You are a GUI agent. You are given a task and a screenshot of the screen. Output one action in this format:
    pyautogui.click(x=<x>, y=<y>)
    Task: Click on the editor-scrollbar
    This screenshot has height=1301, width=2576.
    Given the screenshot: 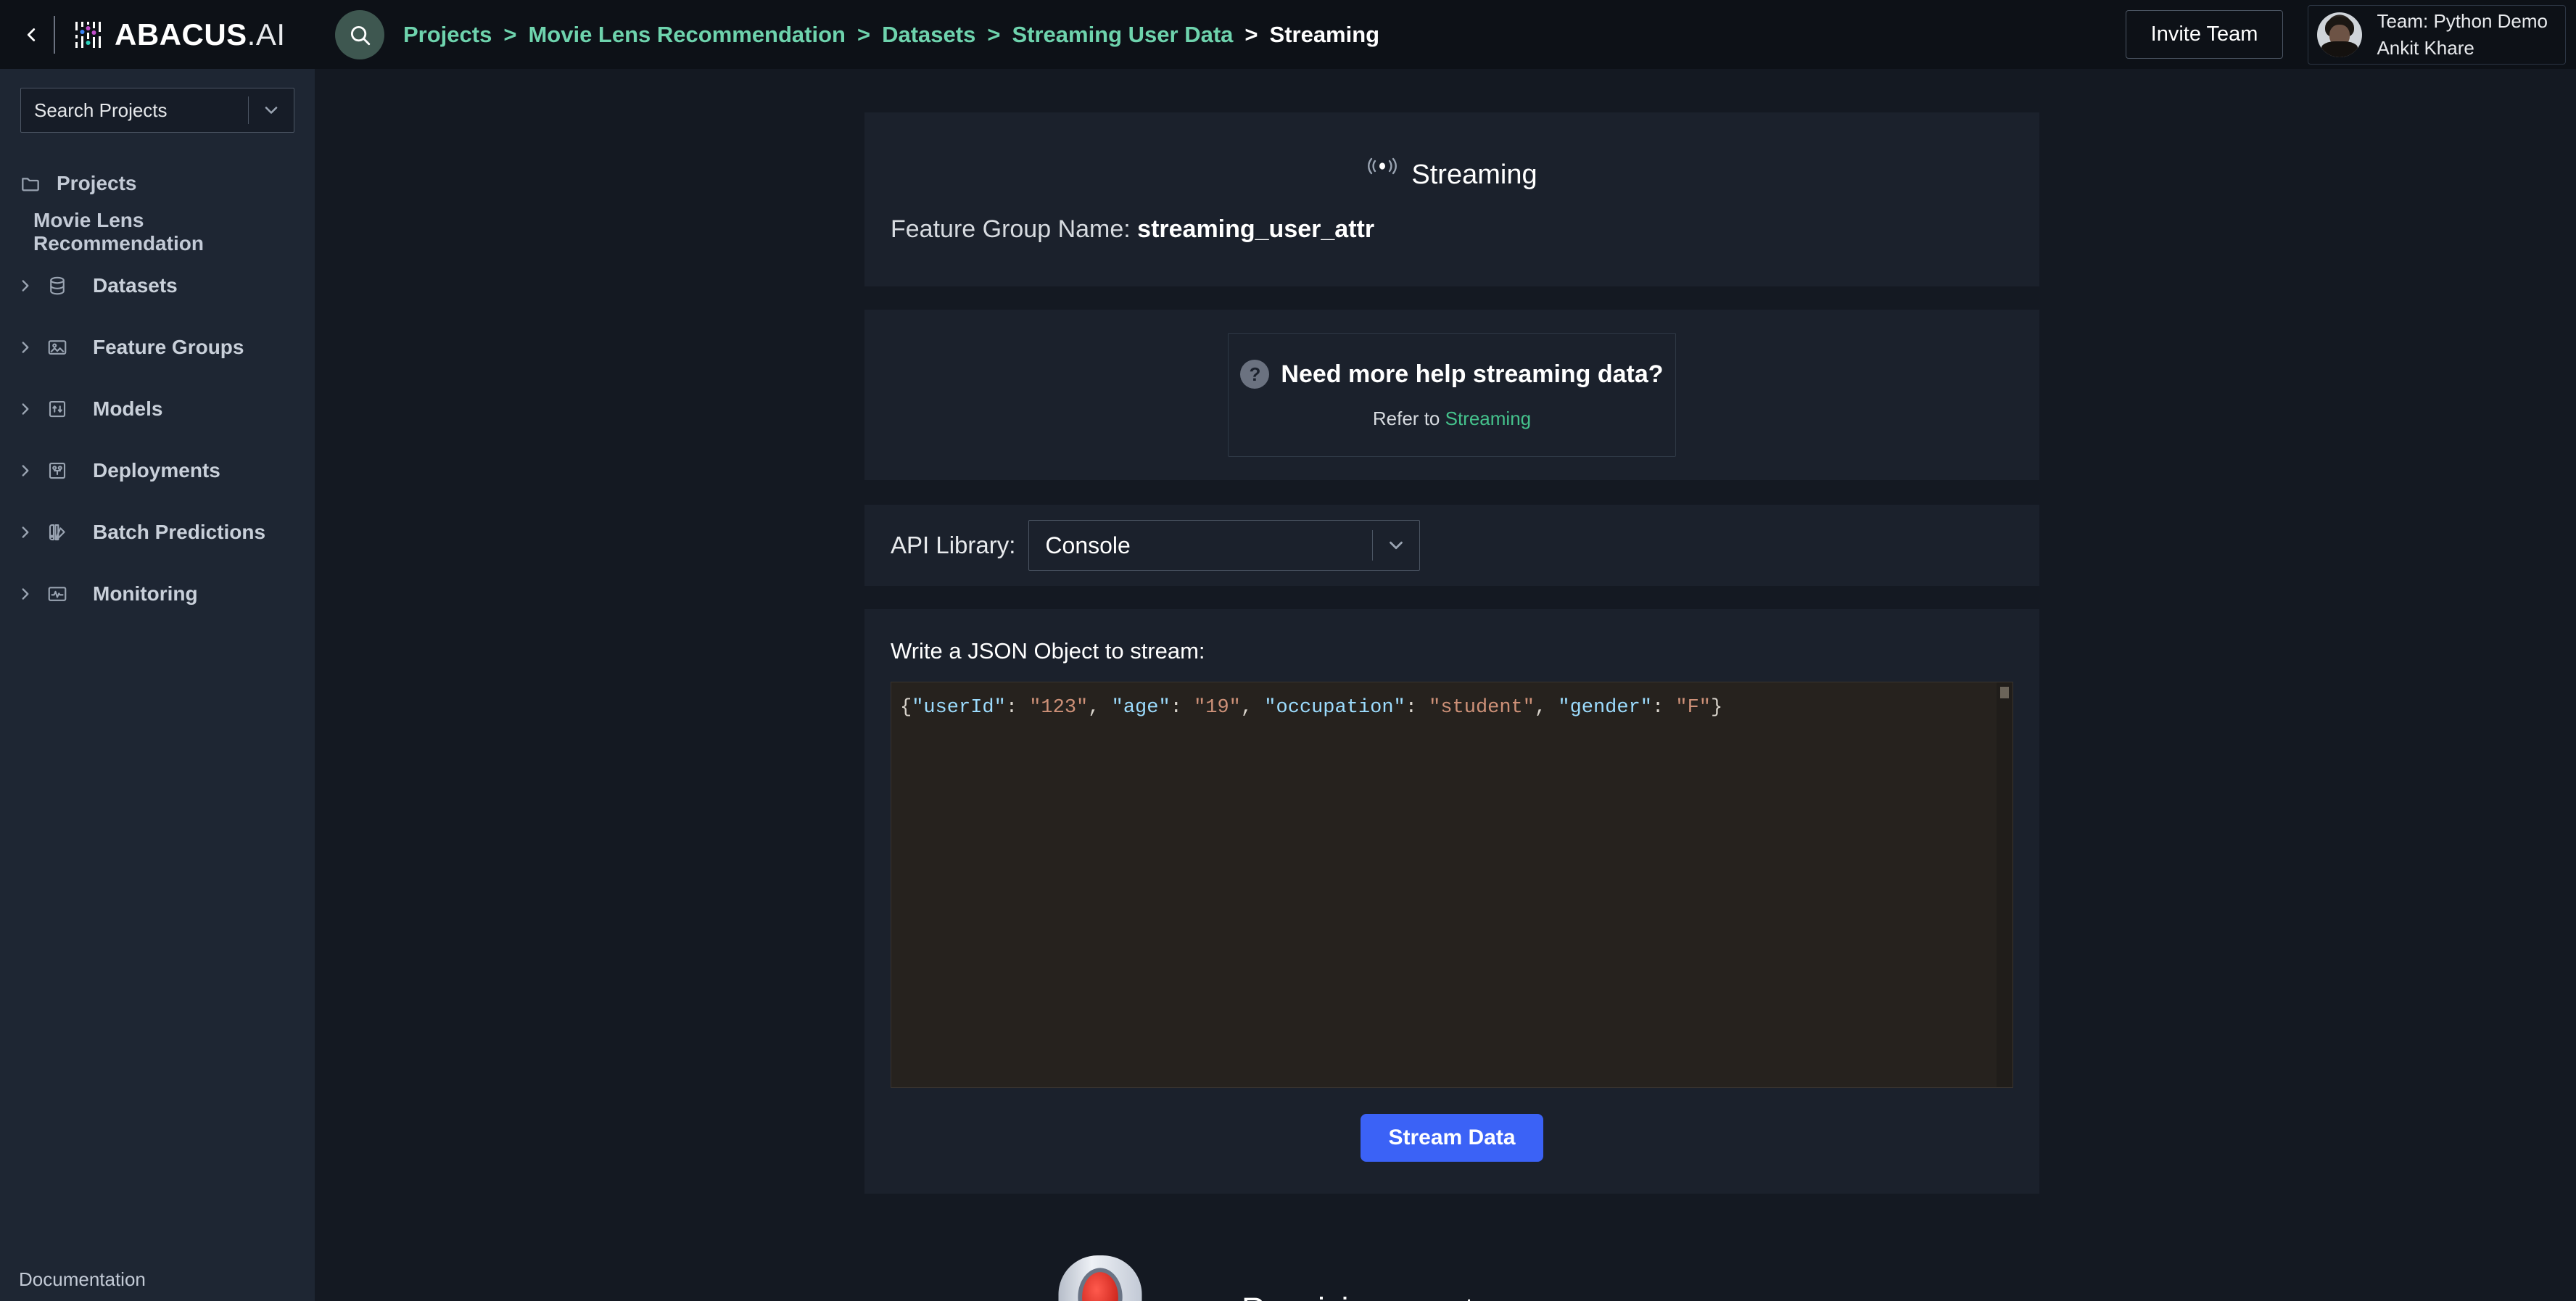 What is the action you would take?
    pyautogui.click(x=2004, y=885)
    